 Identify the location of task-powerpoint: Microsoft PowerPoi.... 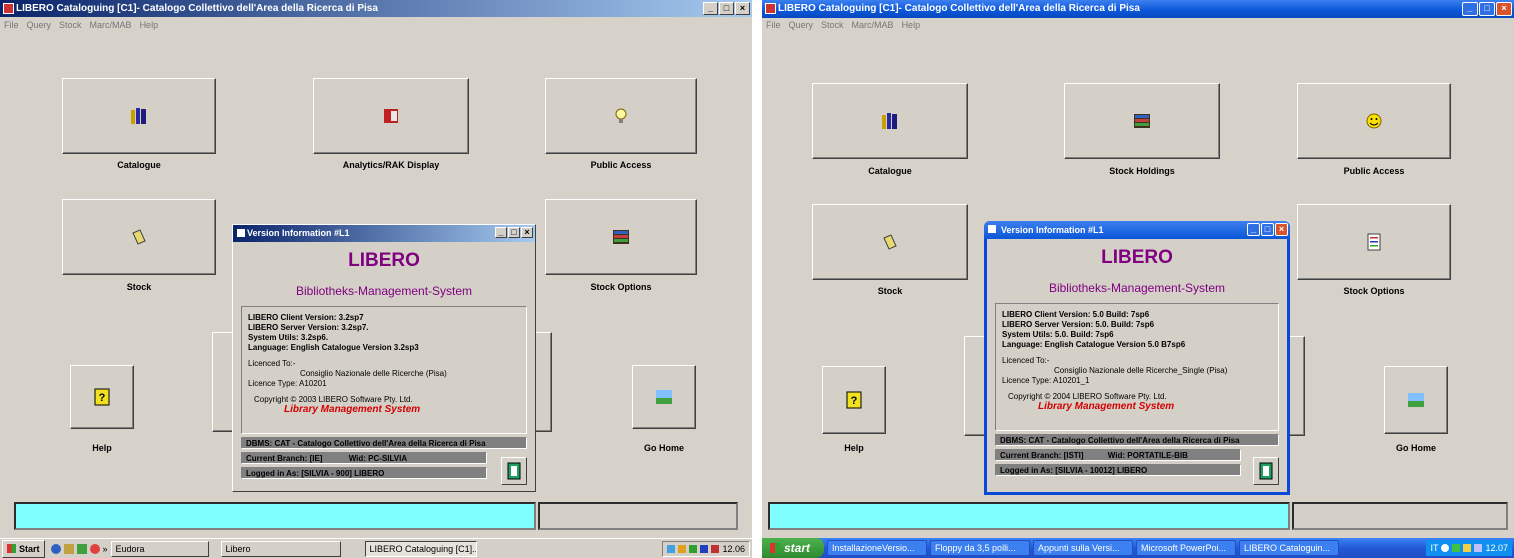
(1186, 548).